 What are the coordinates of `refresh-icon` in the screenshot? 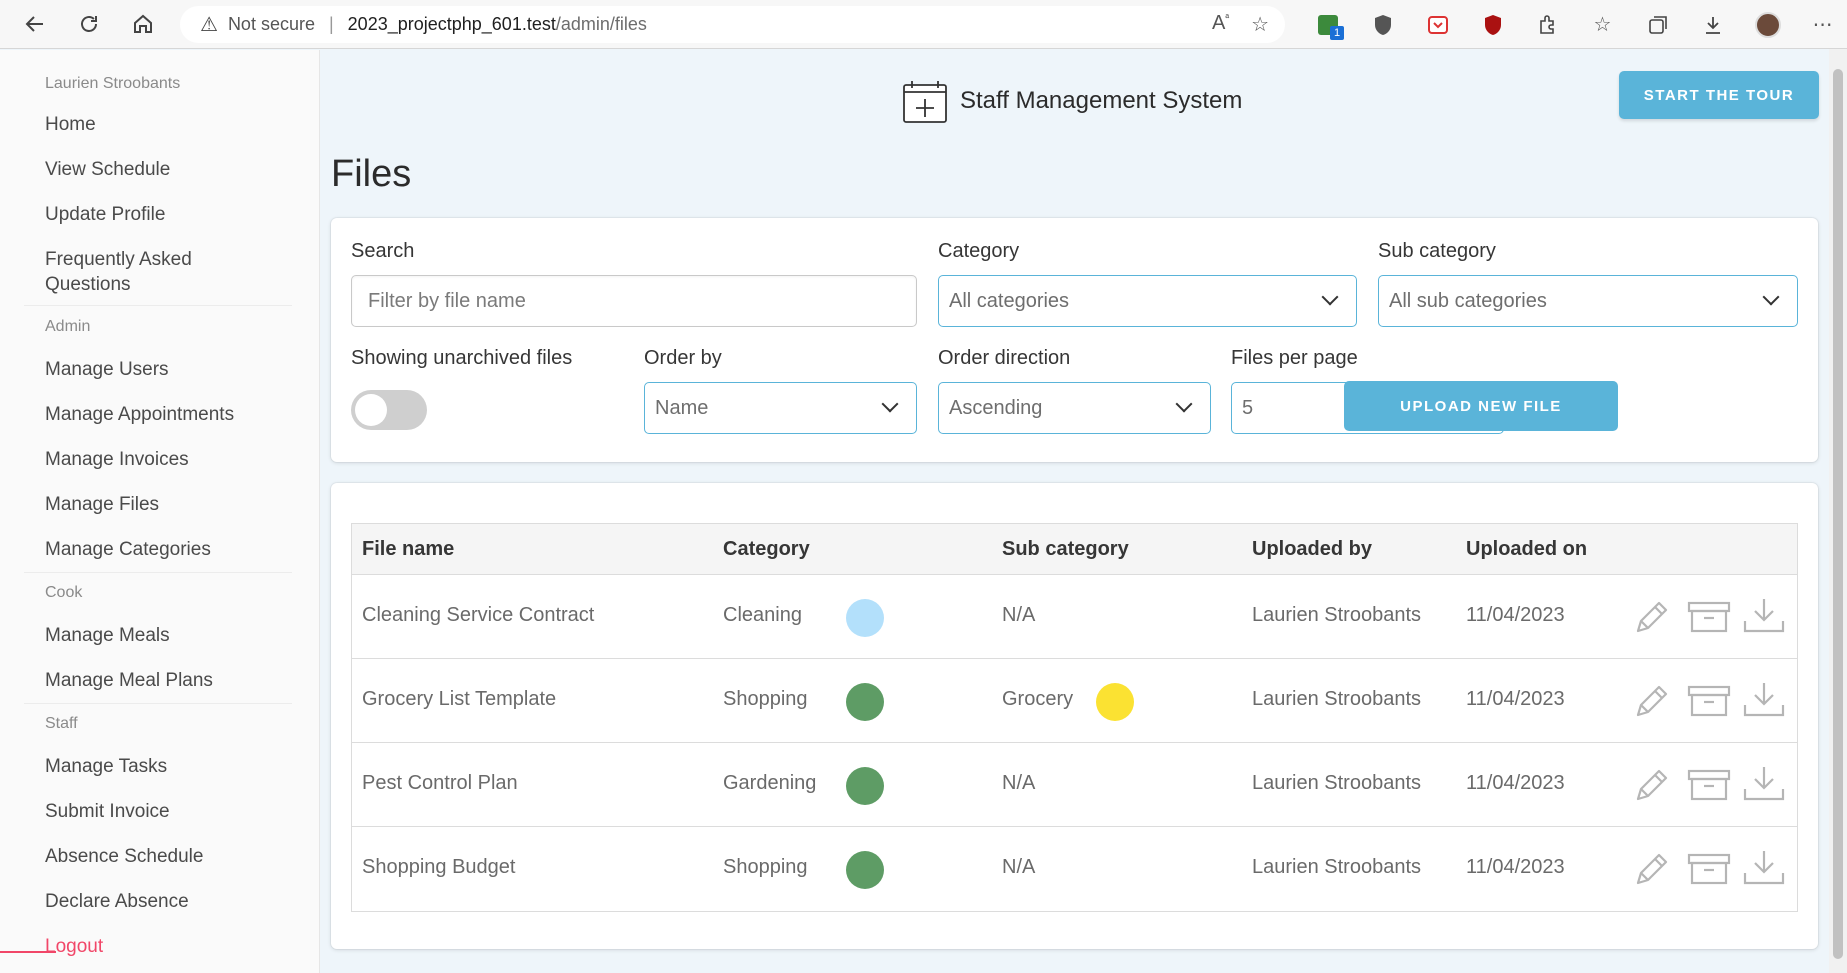 It's located at (89, 24).